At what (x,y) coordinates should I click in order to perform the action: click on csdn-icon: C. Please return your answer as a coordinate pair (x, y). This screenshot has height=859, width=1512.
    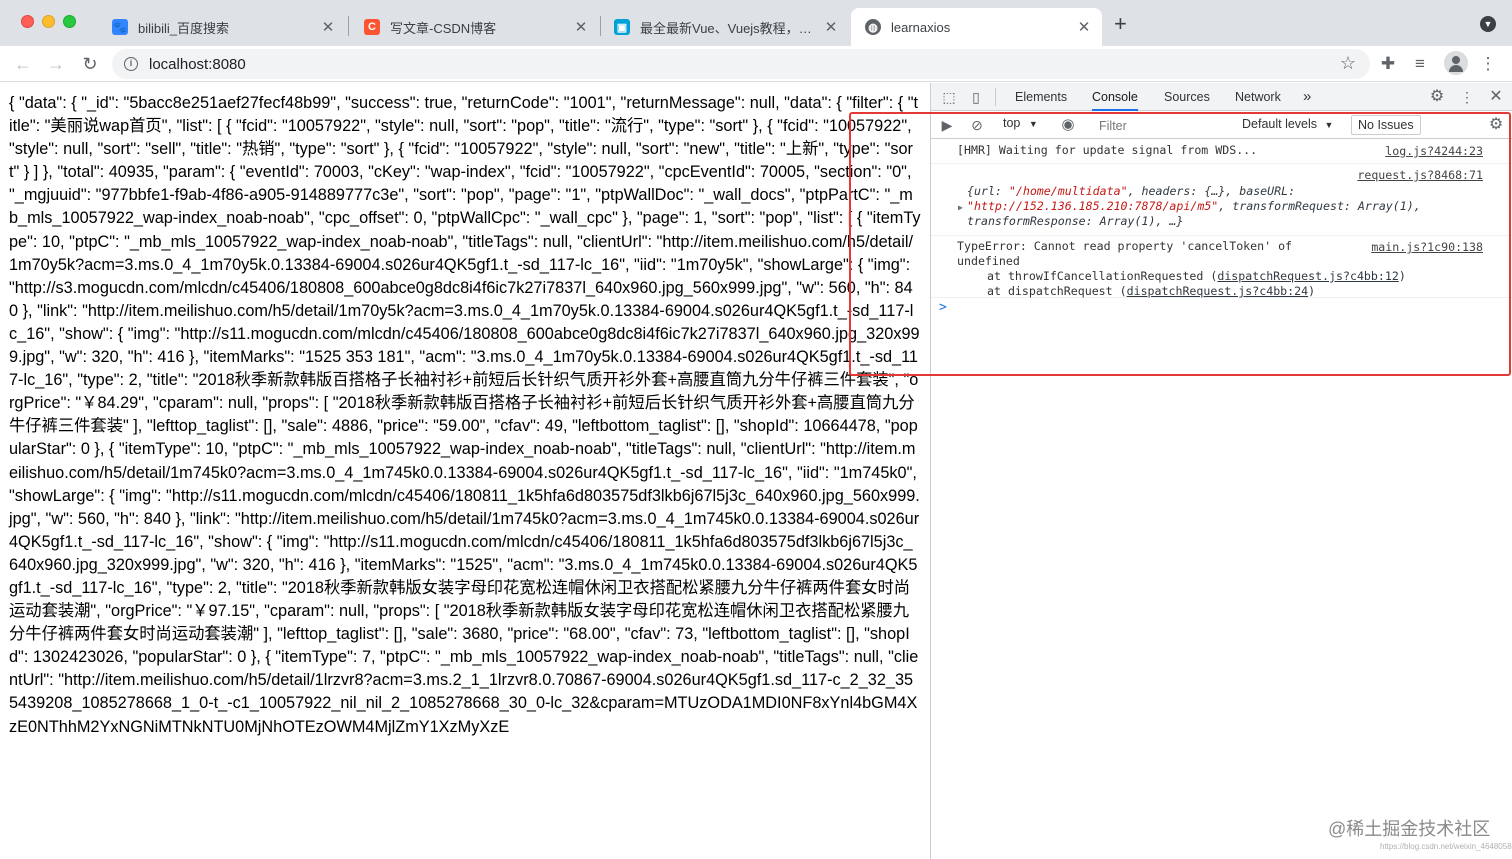
    Looking at the image, I should click on (372, 27).